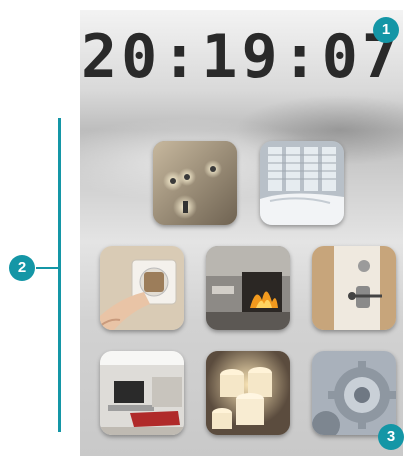 This screenshot has height=459, width=408. What do you see at coordinates (386, 30) in the screenshot?
I see `callout-1: 1` at bounding box center [386, 30].